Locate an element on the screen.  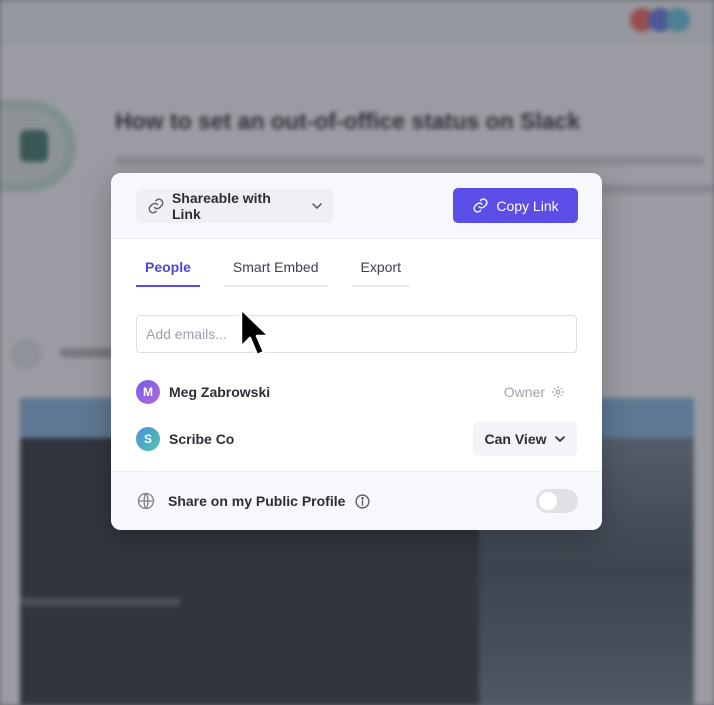
public-profile-toggle is located at coordinates (557, 501).